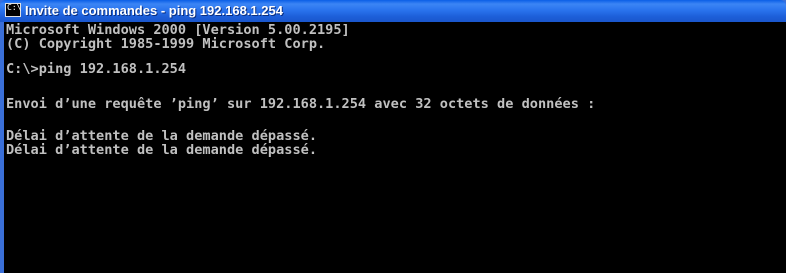  Describe the element at coordinates (788, 147) in the screenshot. I see `window-right-edge` at that location.